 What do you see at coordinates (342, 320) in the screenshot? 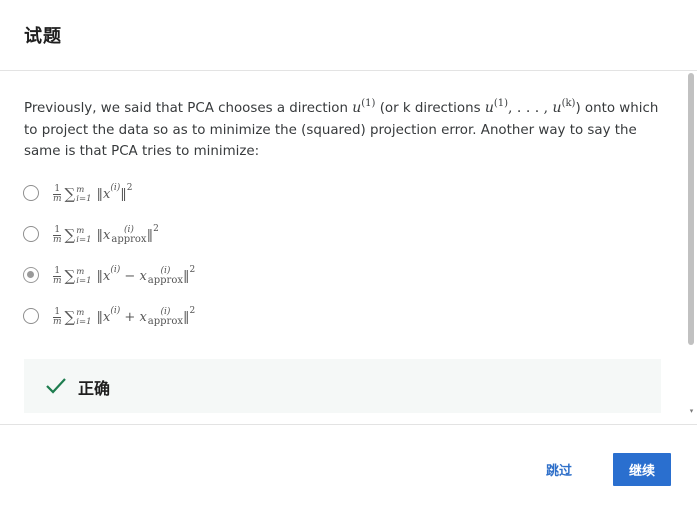
I see `answer-option: 1m ∑ m i=1 ‖ x (i) + x (i) approx ‖ 2` at bounding box center [342, 320].